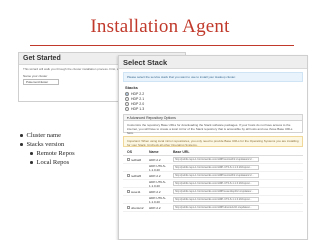 The width and height of the screenshot is (320, 240). Describe the element at coordinates (130, 152) in the screenshot. I see `col-os: OS` at that location.